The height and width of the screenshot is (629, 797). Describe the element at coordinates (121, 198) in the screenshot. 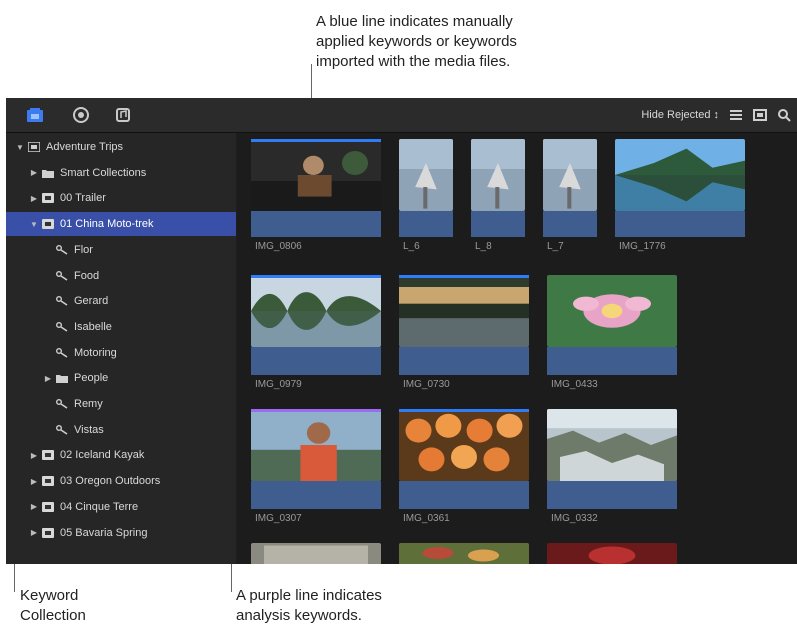

I see `sidebar-item-00-trailer: ▶ 00 Trailer` at that location.